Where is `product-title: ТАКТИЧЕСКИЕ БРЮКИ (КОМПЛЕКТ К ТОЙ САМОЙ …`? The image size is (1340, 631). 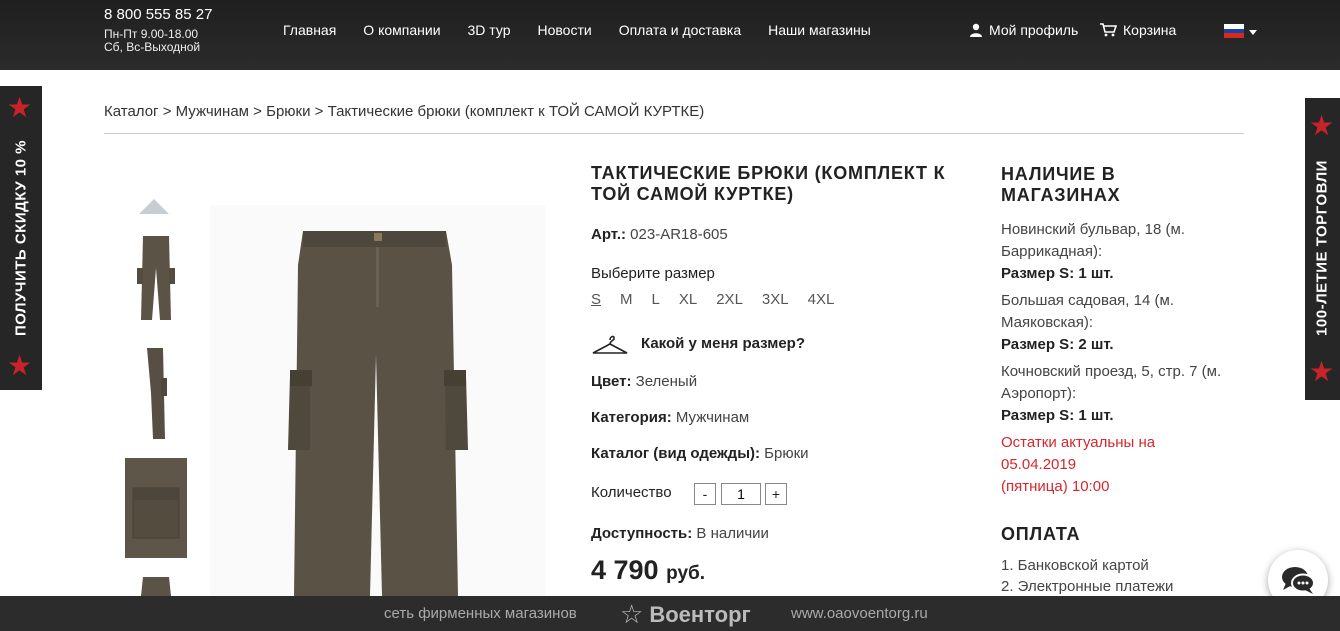
product-title: ТАКТИЧЕСКИЕ БРЮКИ (КОМПЛЕКТ К ТОЙ САМОЙ … is located at coordinates (768, 183).